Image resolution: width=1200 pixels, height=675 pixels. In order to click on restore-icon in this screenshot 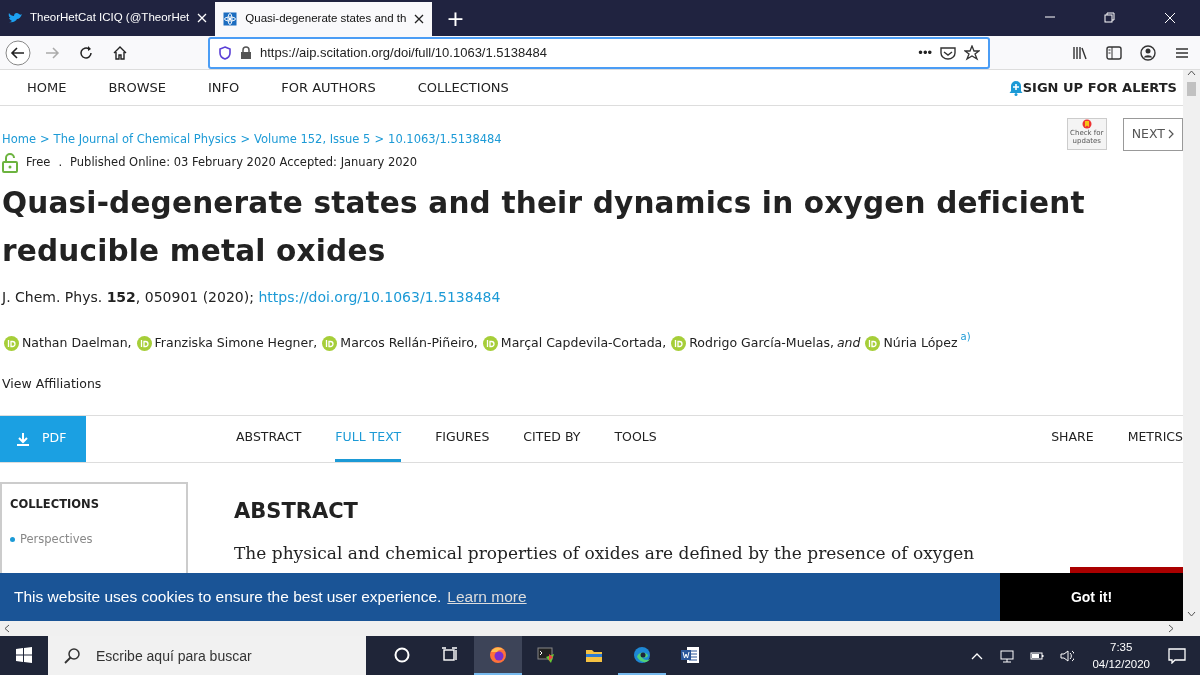, I will do `click(1110, 18)`.